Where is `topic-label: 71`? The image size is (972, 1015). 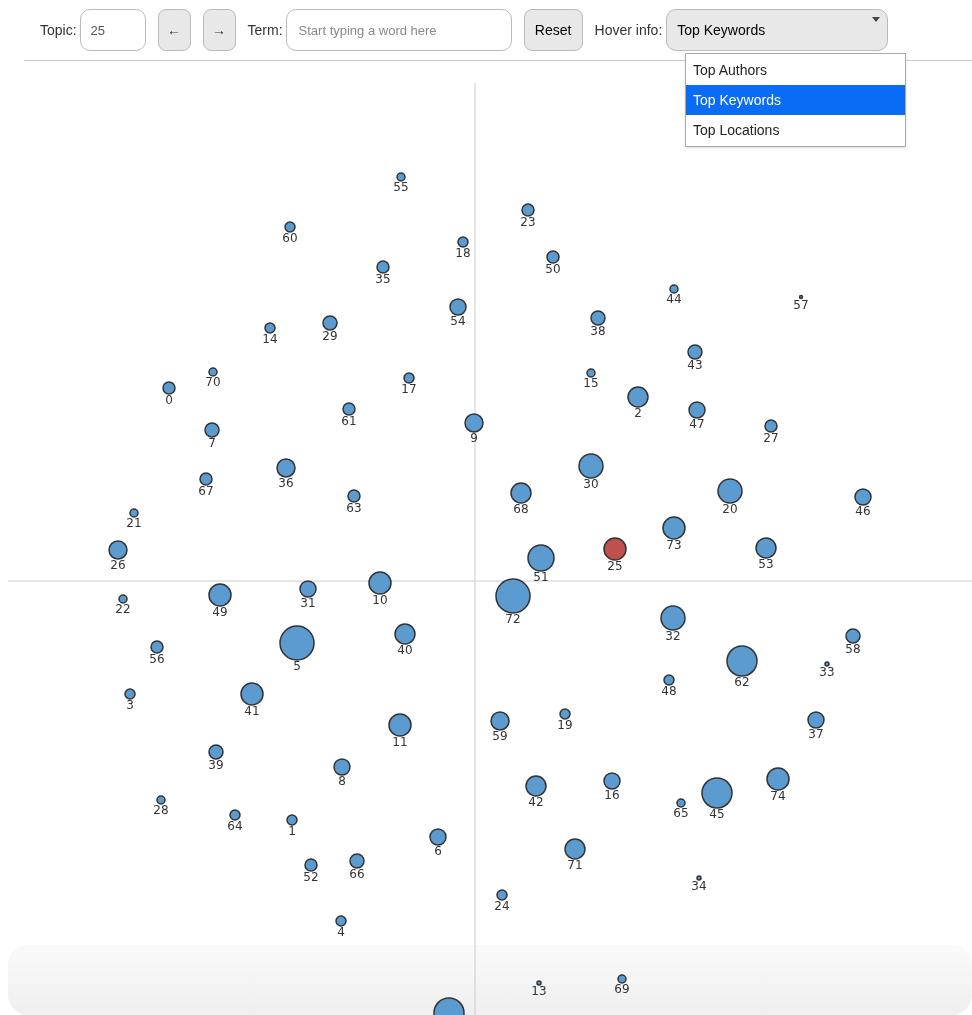 topic-label: 71 is located at coordinates (575, 865).